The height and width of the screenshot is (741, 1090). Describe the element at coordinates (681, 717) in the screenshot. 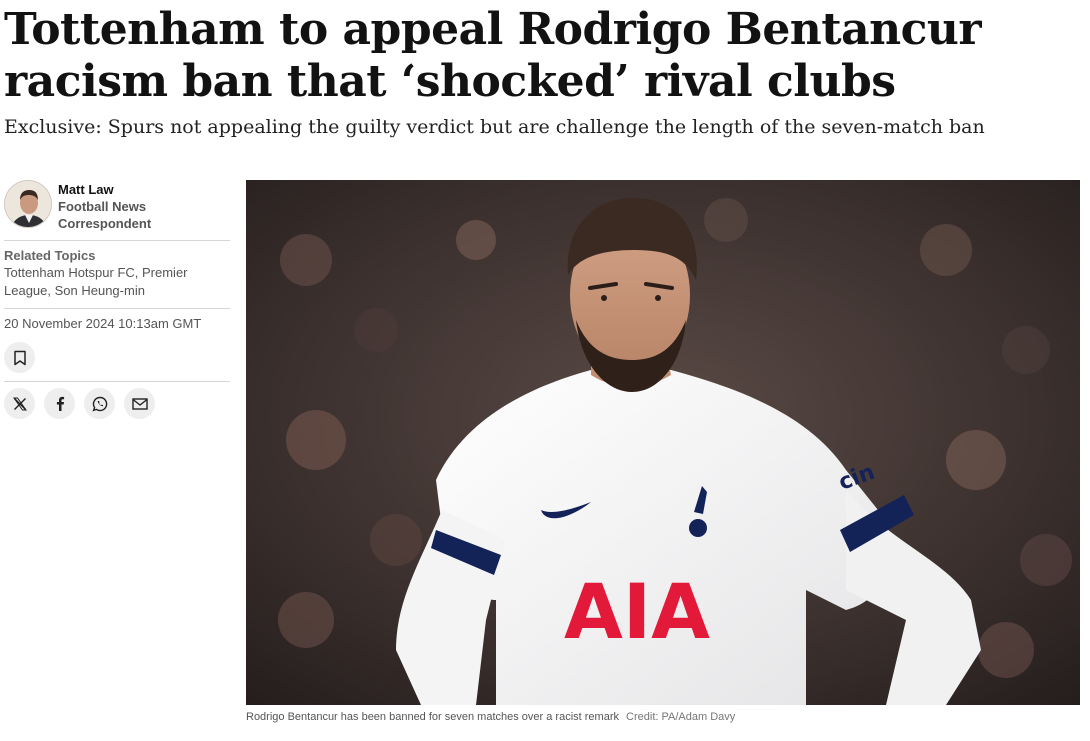

I see `caption-credit: Credit: PA/Adam Davy` at that location.